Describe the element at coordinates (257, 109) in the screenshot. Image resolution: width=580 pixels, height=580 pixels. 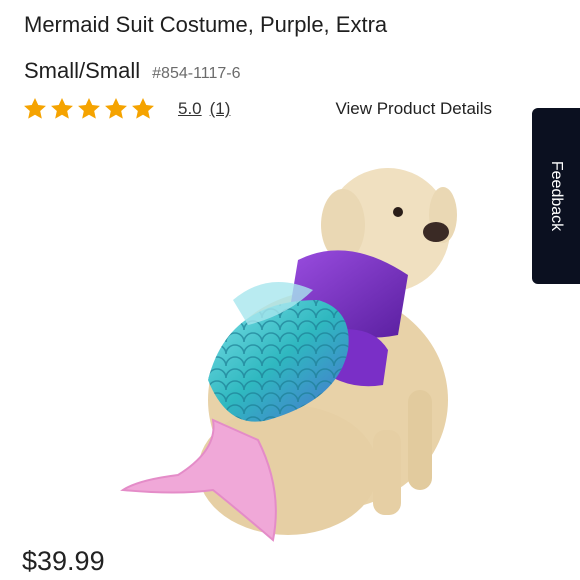
I see `rating-row: 5.0 (1) View Product Details` at that location.